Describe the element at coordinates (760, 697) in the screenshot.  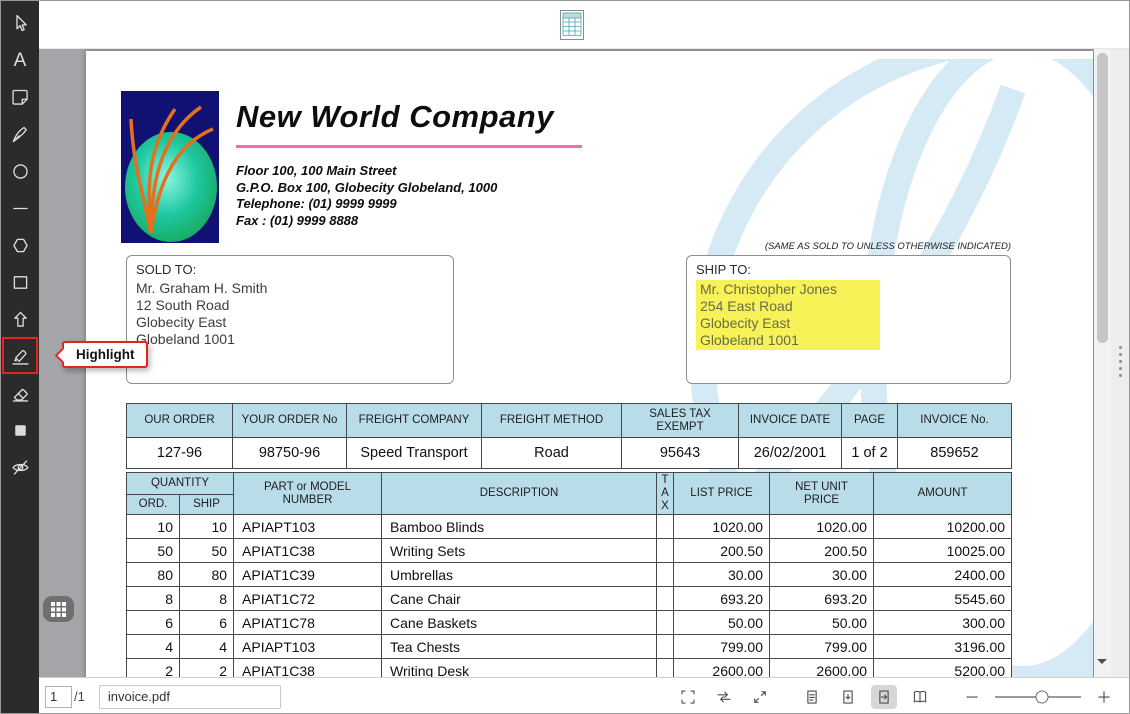
I see `expand-button` at that location.